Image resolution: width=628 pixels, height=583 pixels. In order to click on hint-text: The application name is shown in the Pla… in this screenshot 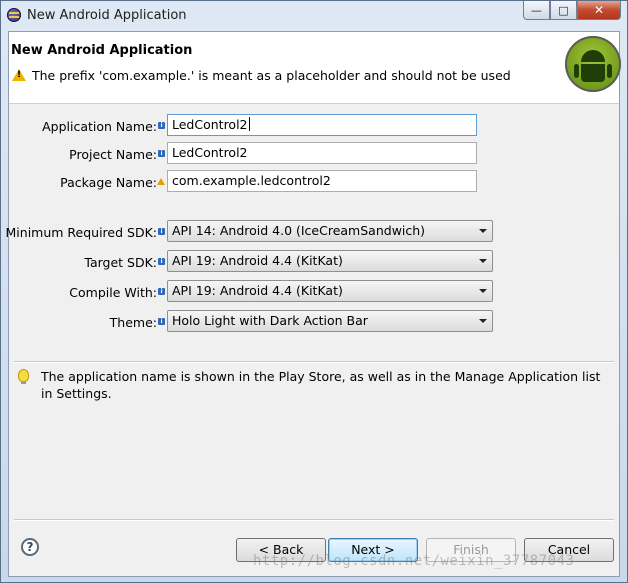, I will do `click(321, 385)`.